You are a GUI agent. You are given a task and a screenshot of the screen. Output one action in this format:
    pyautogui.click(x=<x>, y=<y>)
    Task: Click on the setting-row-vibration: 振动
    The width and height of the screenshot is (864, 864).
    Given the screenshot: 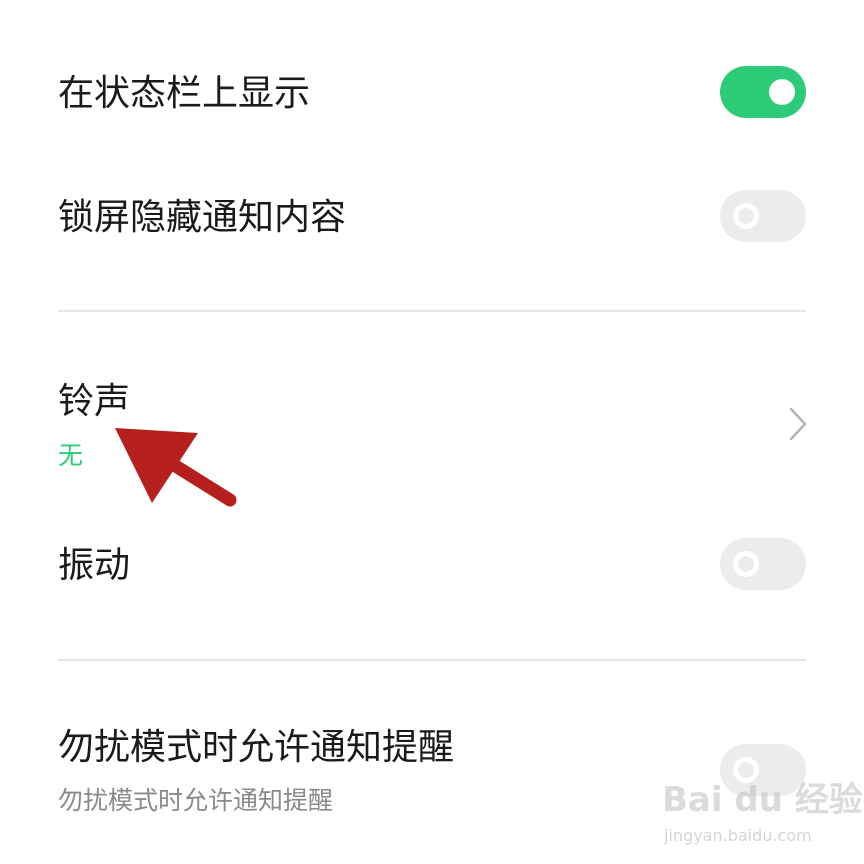 What is the action you would take?
    pyautogui.click(x=432, y=570)
    